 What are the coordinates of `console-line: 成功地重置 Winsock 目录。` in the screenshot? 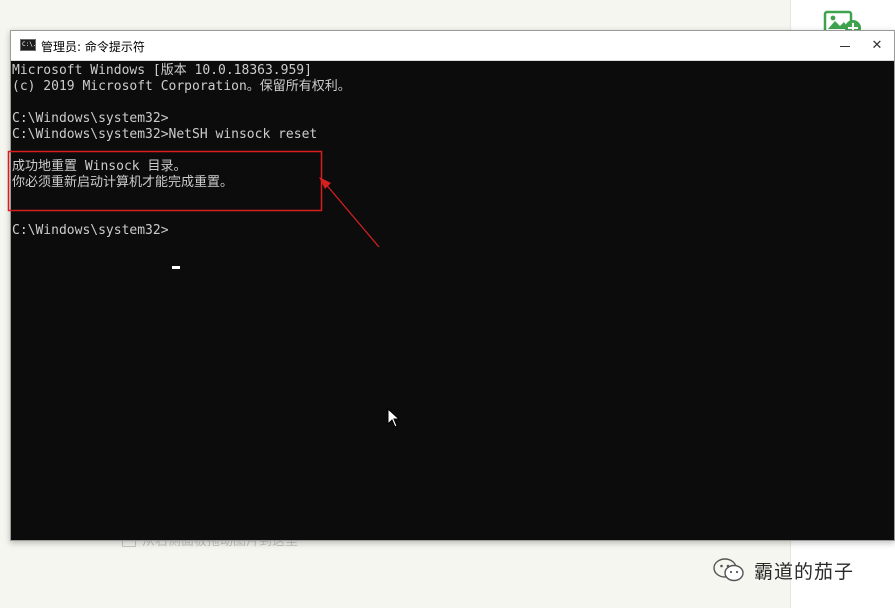 It's located at (99, 166).